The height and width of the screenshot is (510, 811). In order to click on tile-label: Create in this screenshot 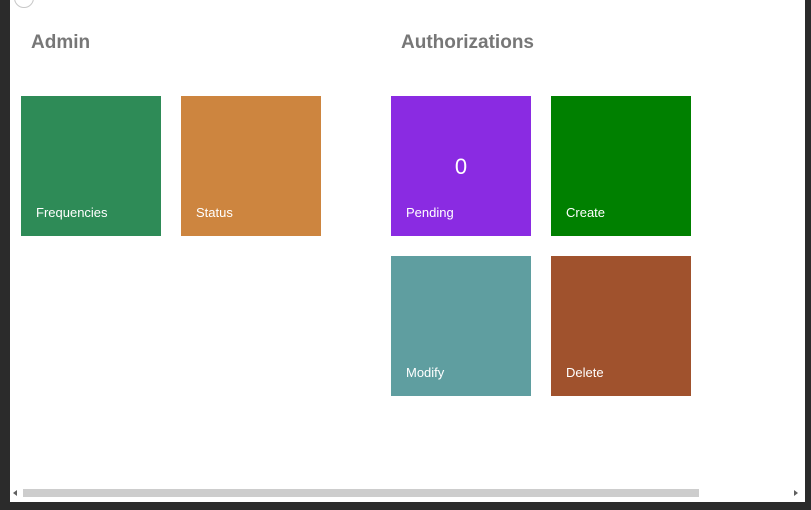, I will do `click(586, 212)`.